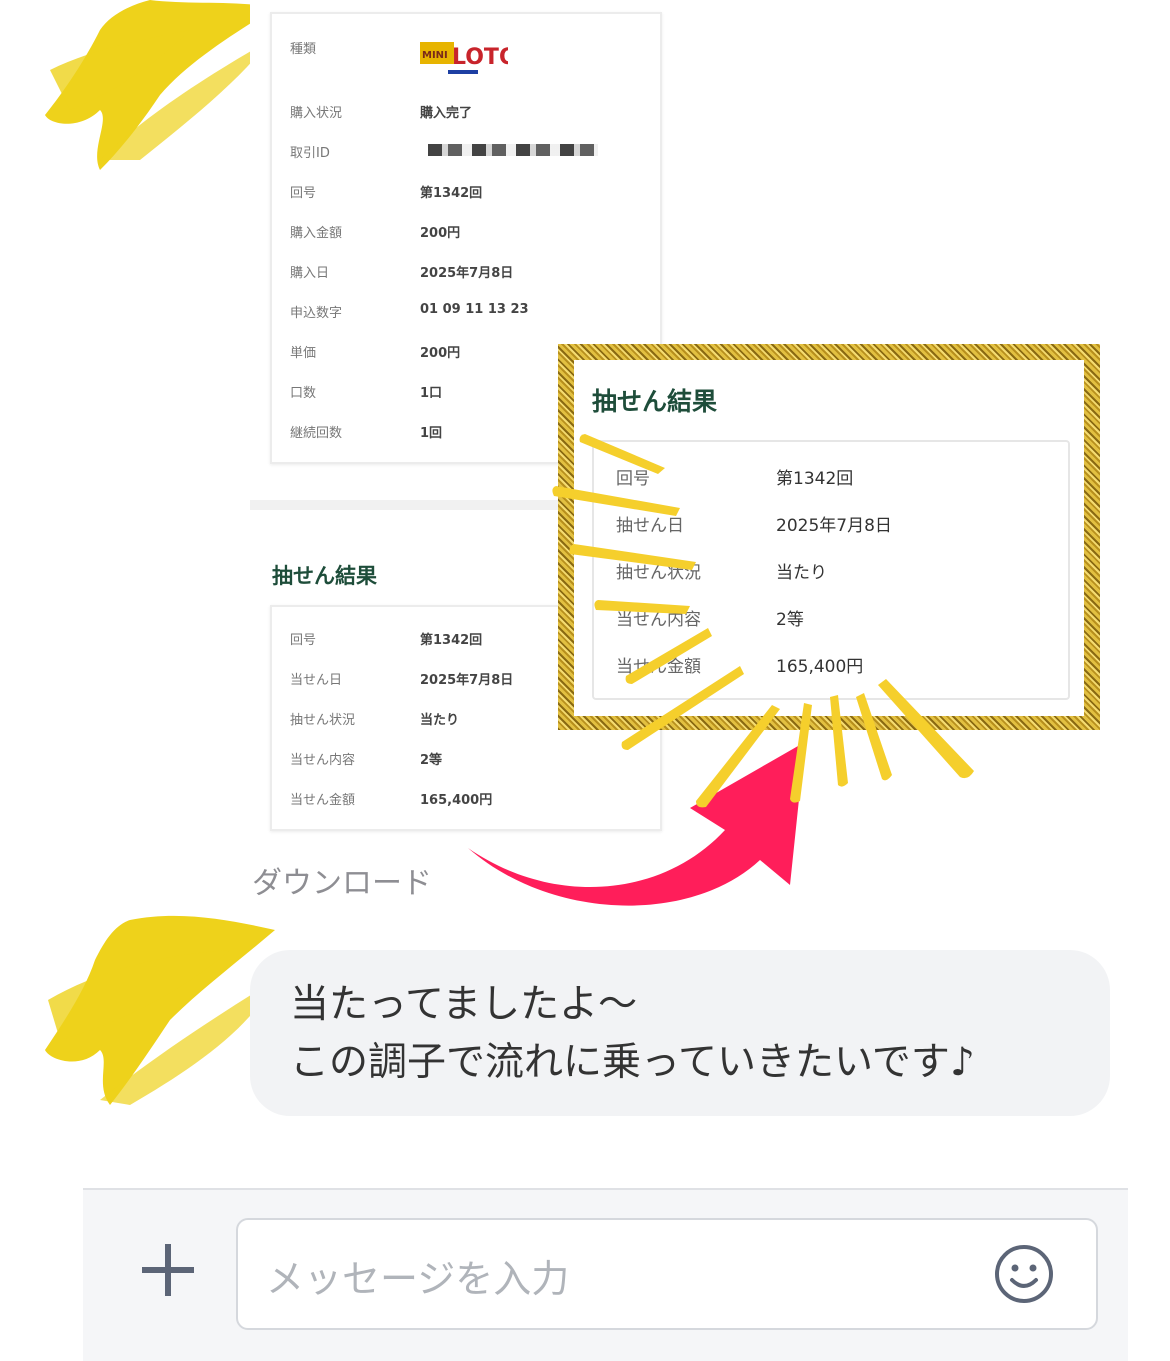 This screenshot has height=1361, width=1170. I want to click on chat-message-text: 当たってましたよ〜 この調子で流れに乗っていきたいです♪, so click(632, 1034).